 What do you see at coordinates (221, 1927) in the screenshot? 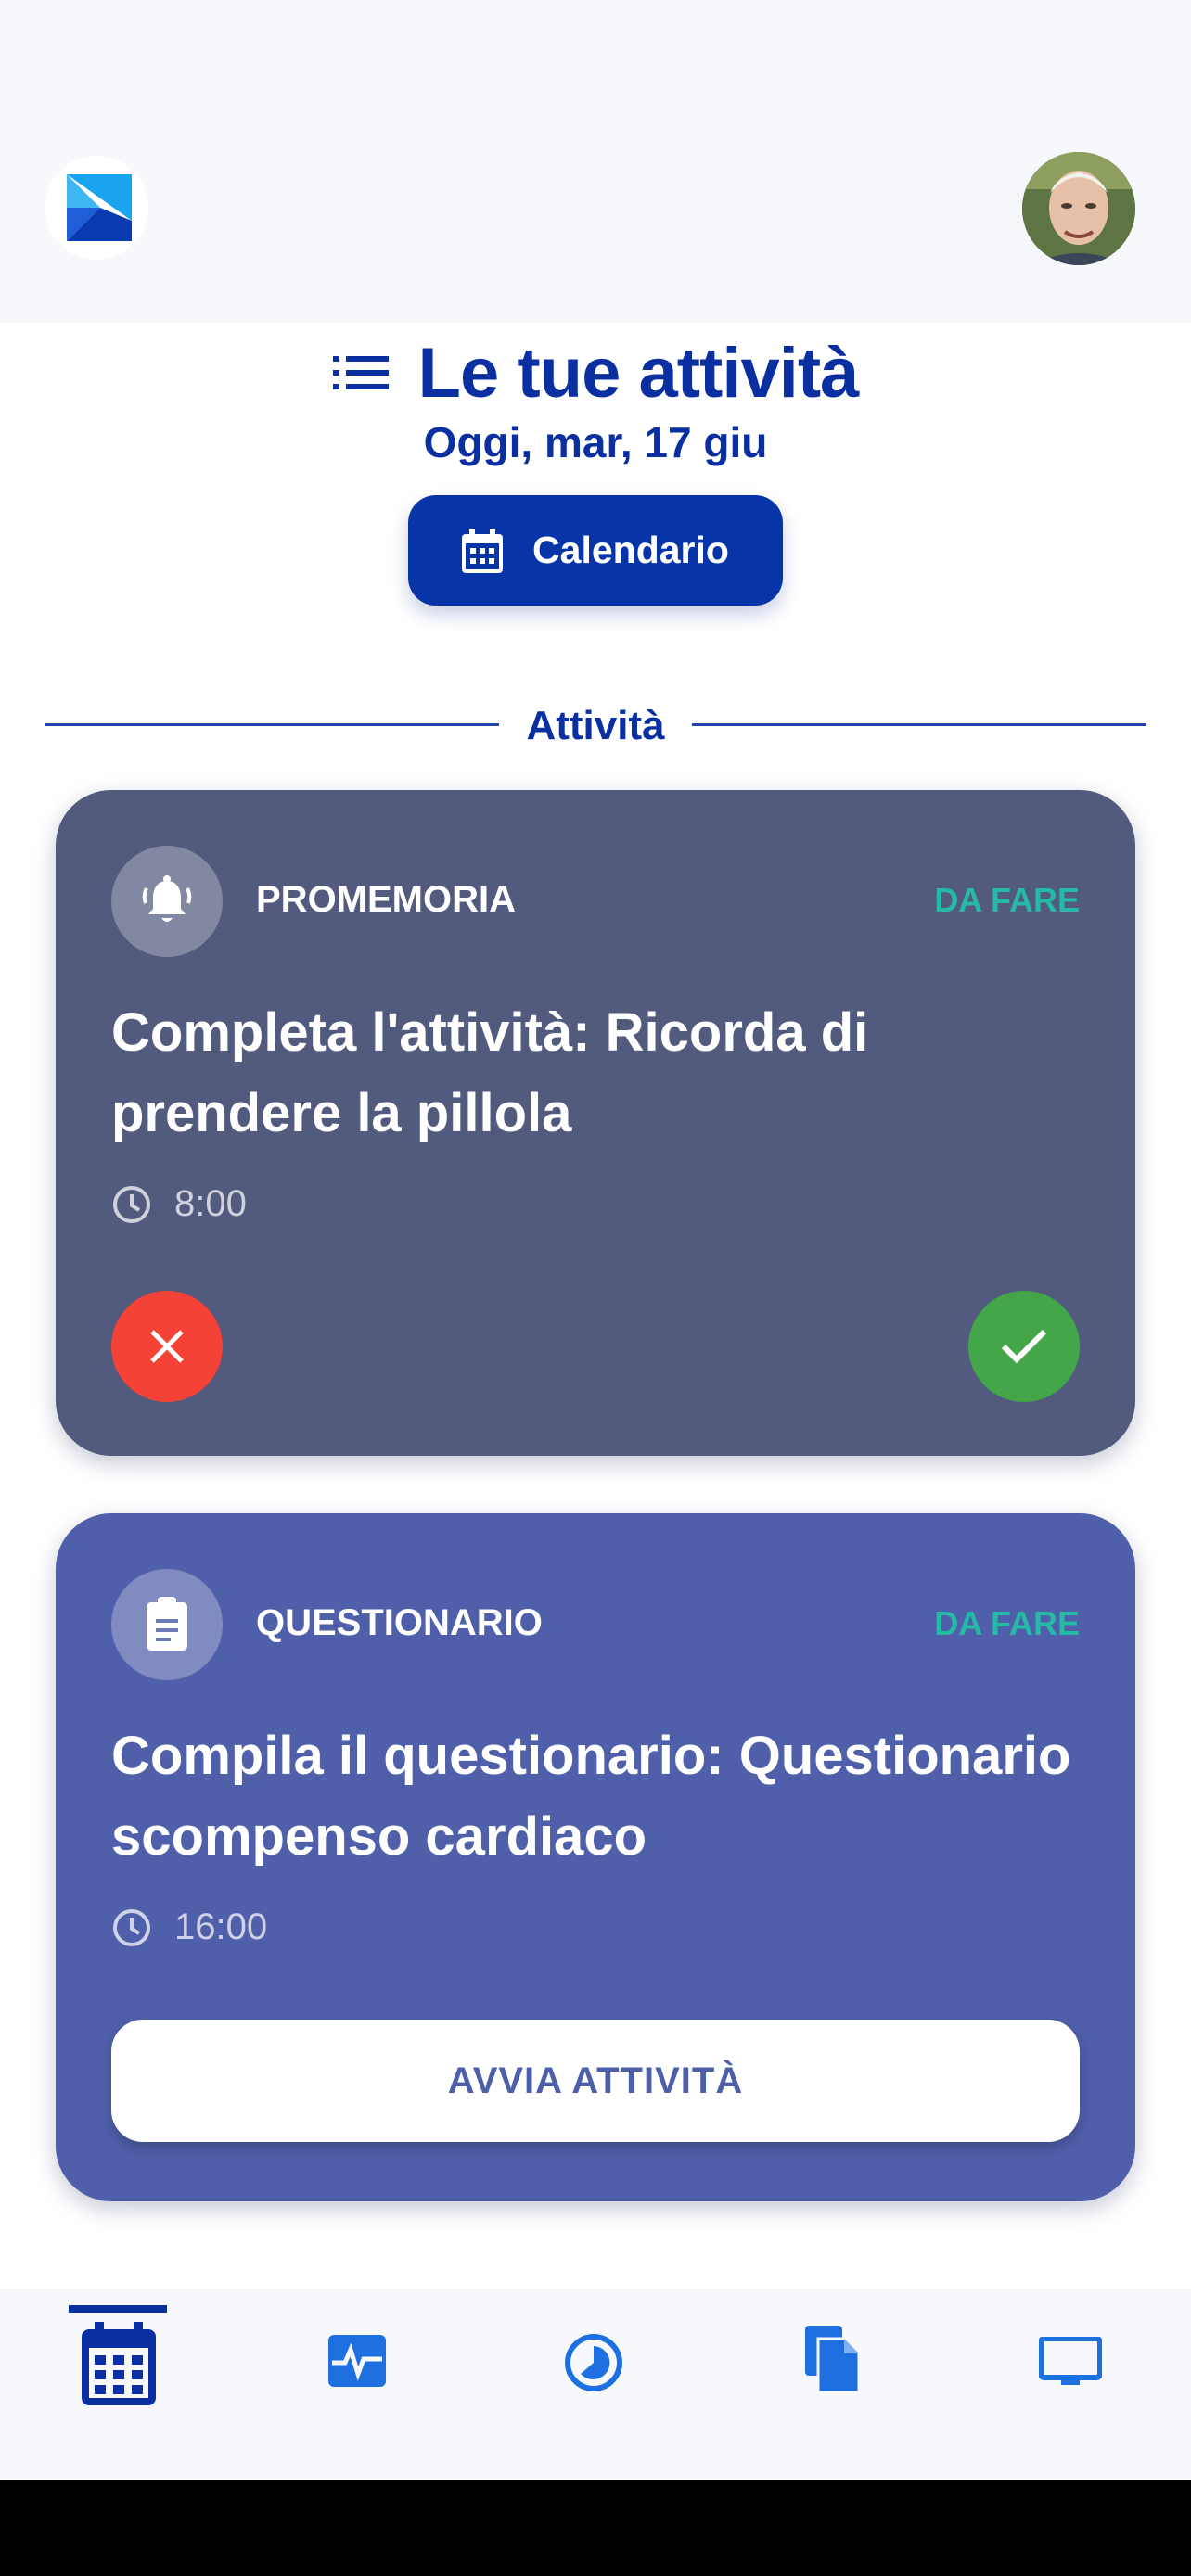
I see `activity-time: 16:00` at bounding box center [221, 1927].